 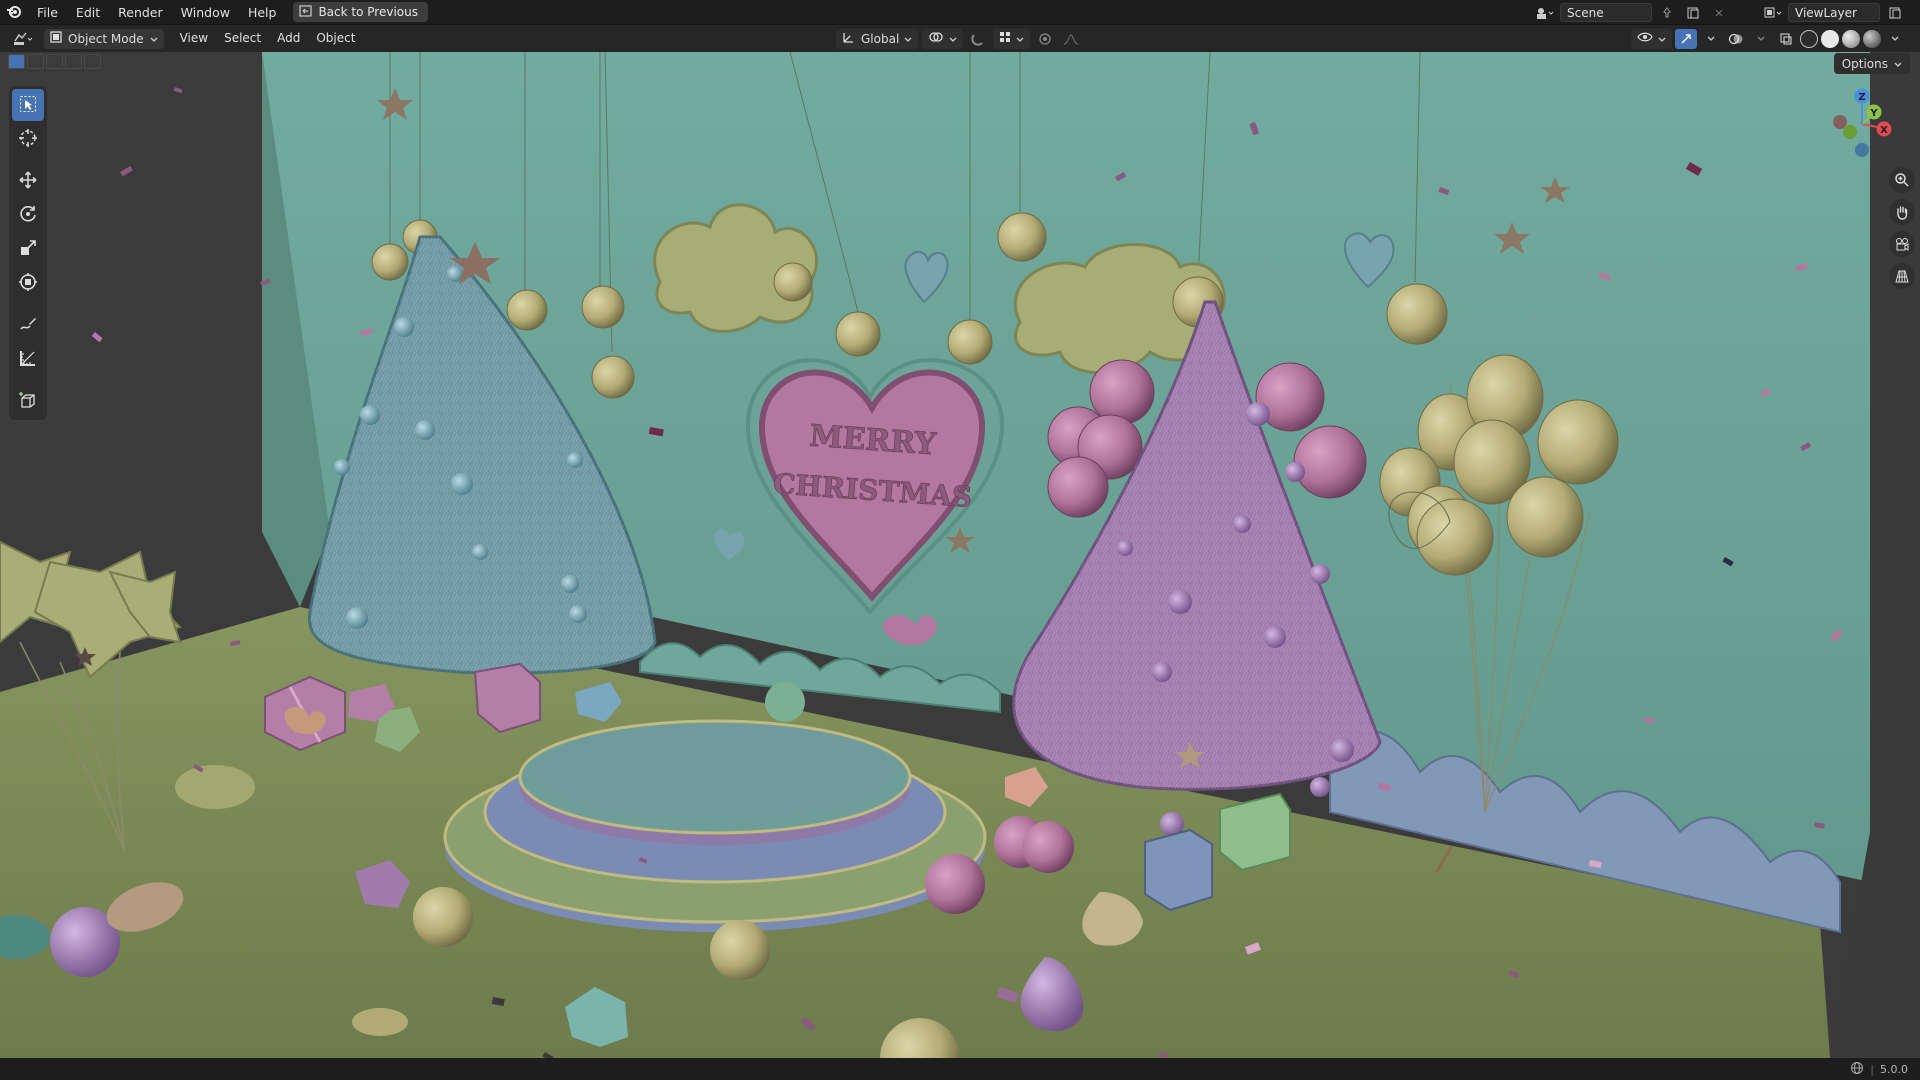 What do you see at coordinates (978, 39) in the screenshot?
I see `snap-toggle-icon` at bounding box center [978, 39].